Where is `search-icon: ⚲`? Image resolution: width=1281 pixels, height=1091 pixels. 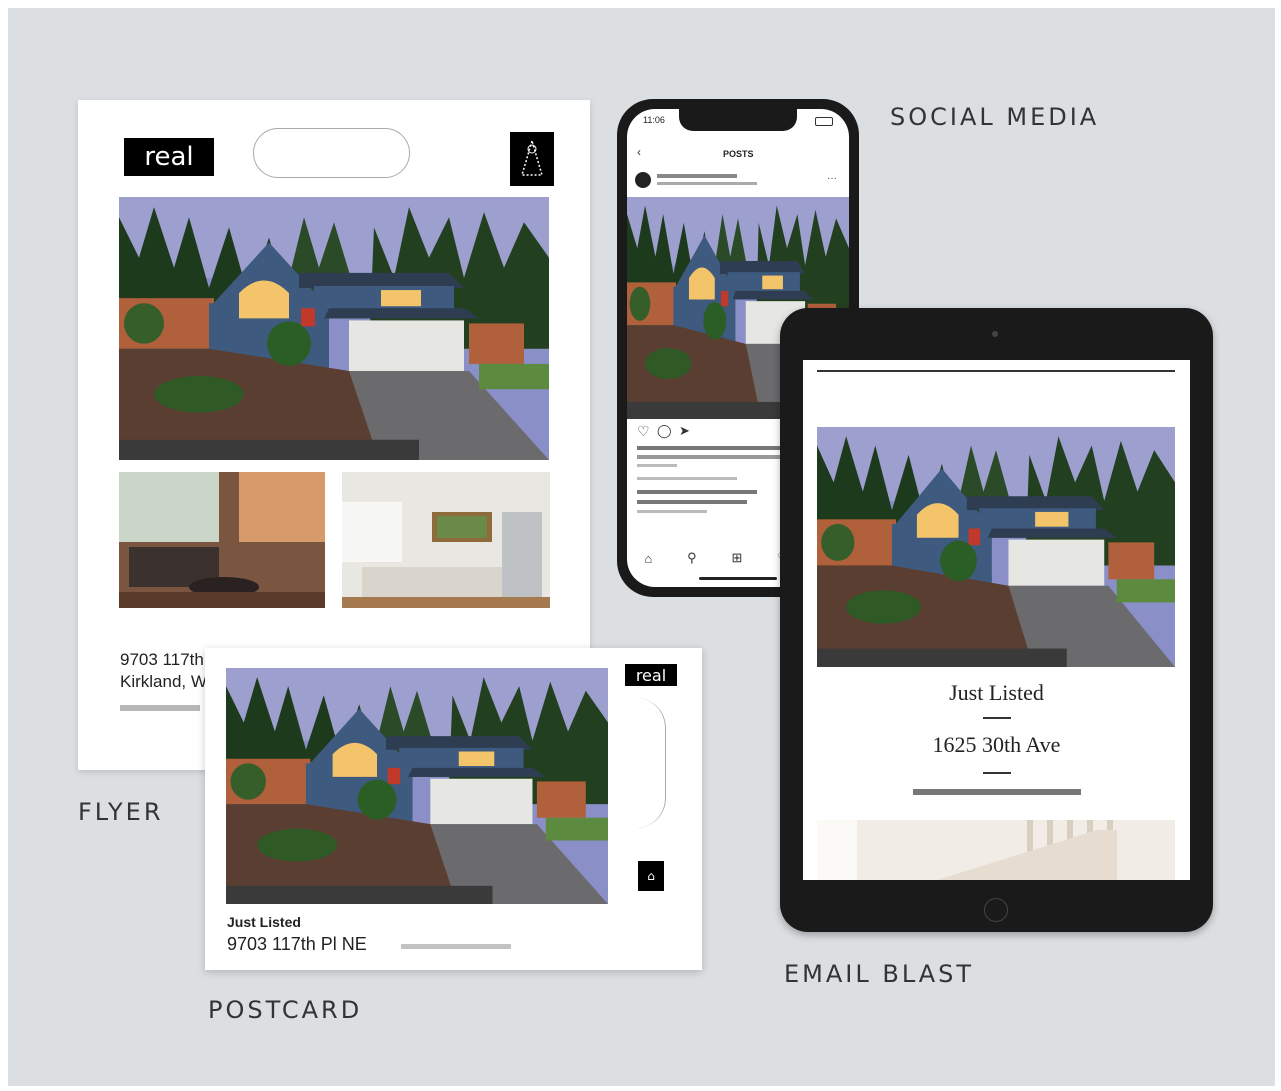 search-icon: ⚲ is located at coordinates (692, 558).